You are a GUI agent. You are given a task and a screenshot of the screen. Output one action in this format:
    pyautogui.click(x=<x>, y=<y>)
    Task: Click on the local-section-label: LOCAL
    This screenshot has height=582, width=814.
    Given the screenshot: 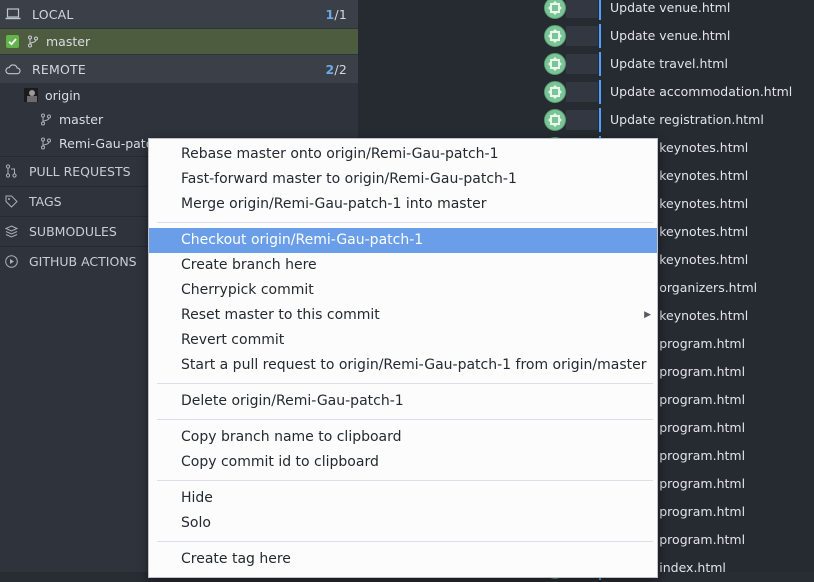 What is the action you would take?
    pyautogui.click(x=53, y=14)
    